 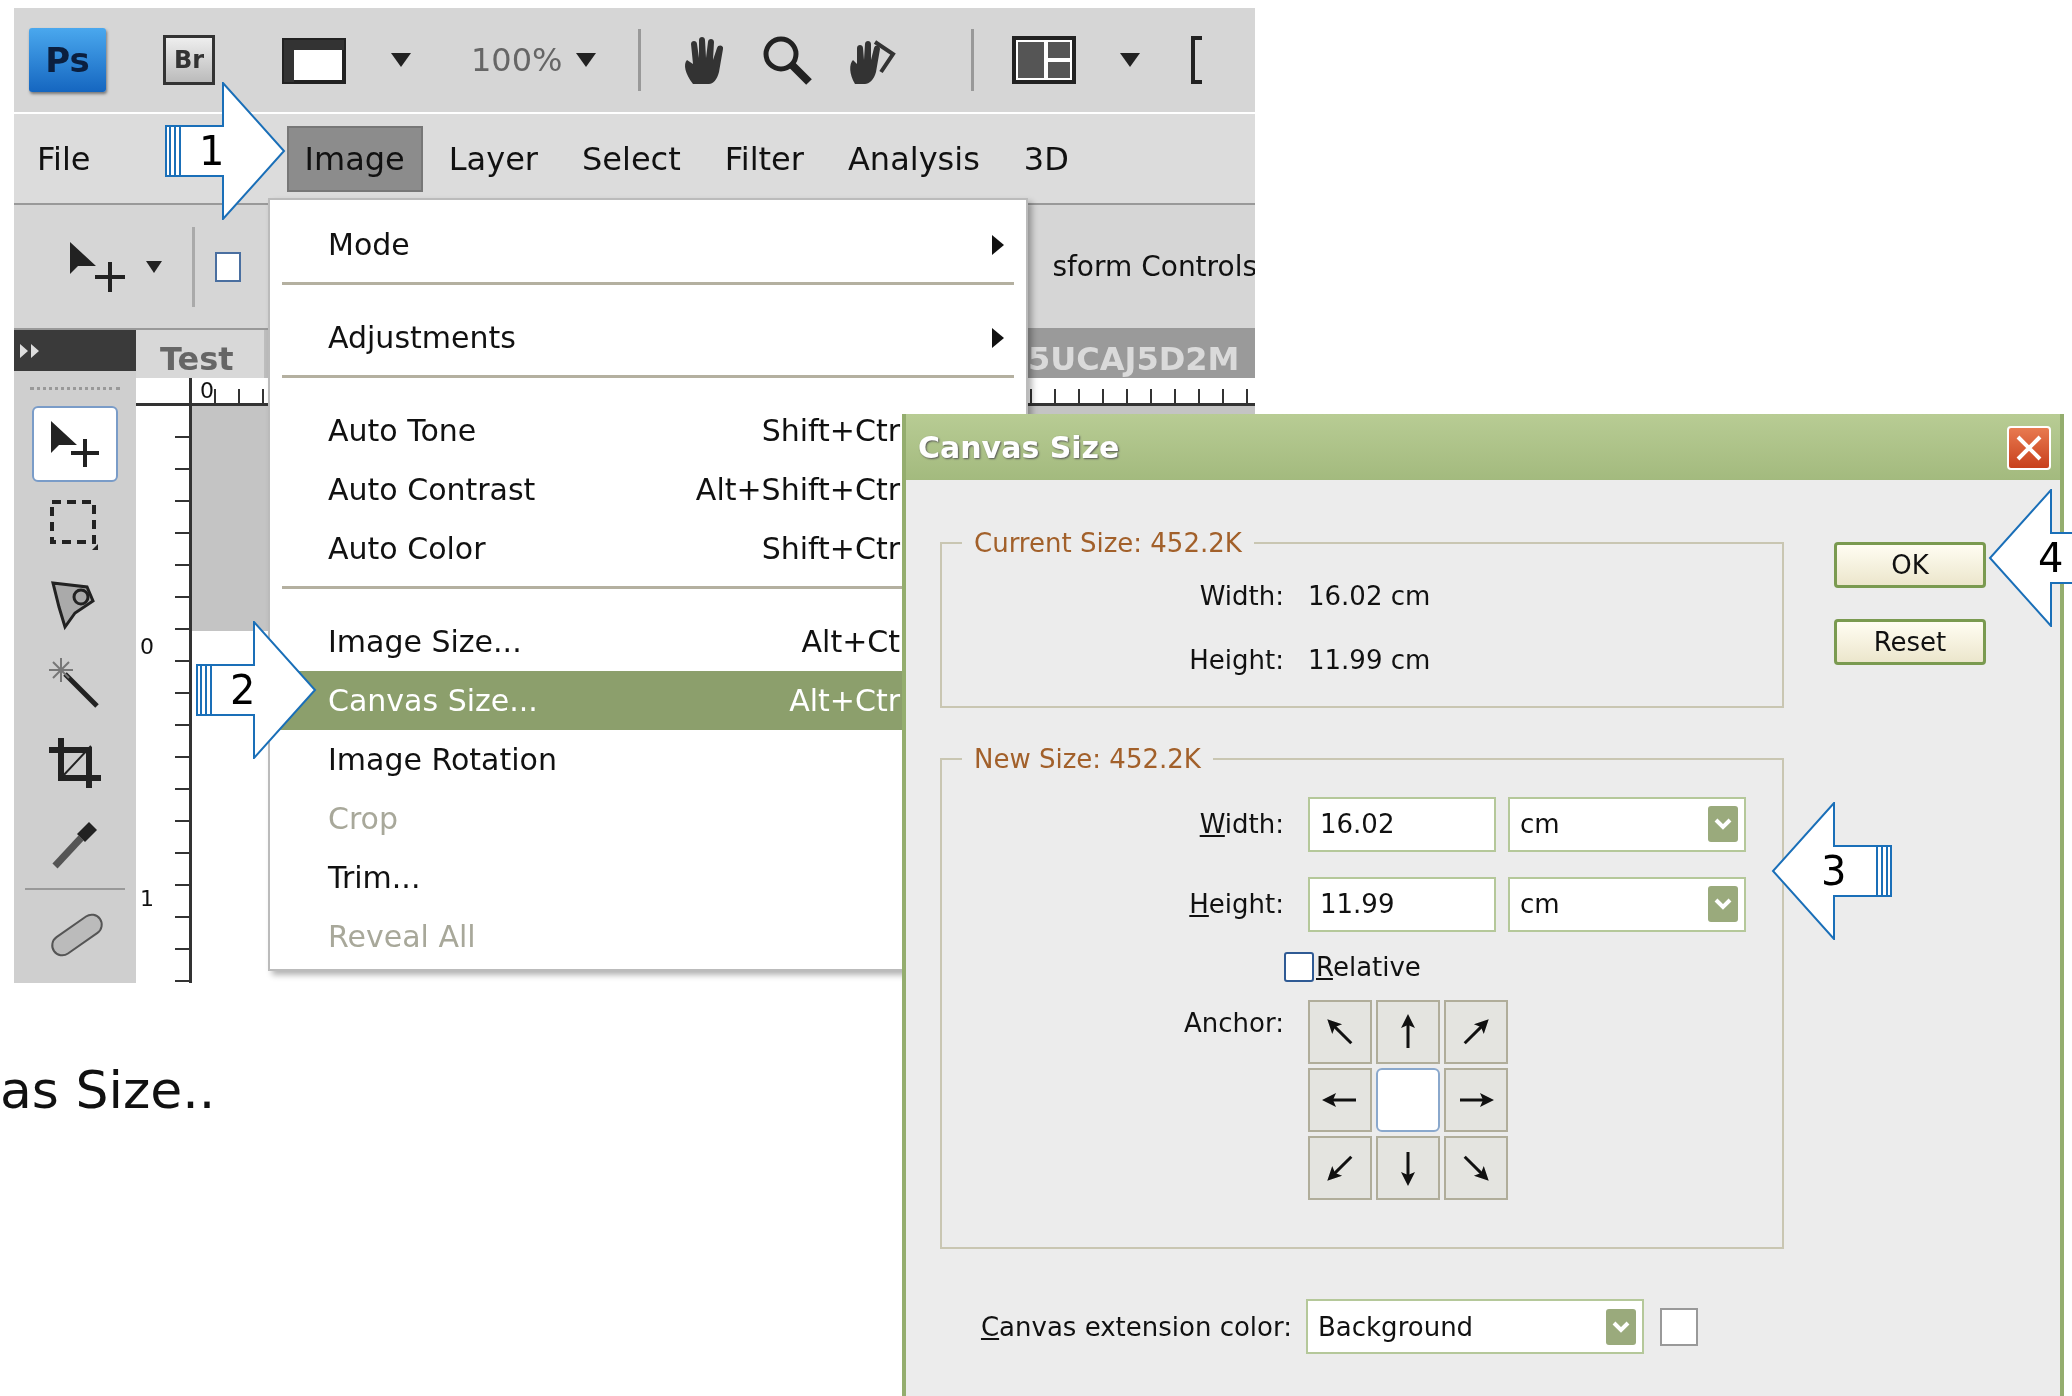 What do you see at coordinates (1019, 447) in the screenshot?
I see `dialog-title: Canvas Size` at bounding box center [1019, 447].